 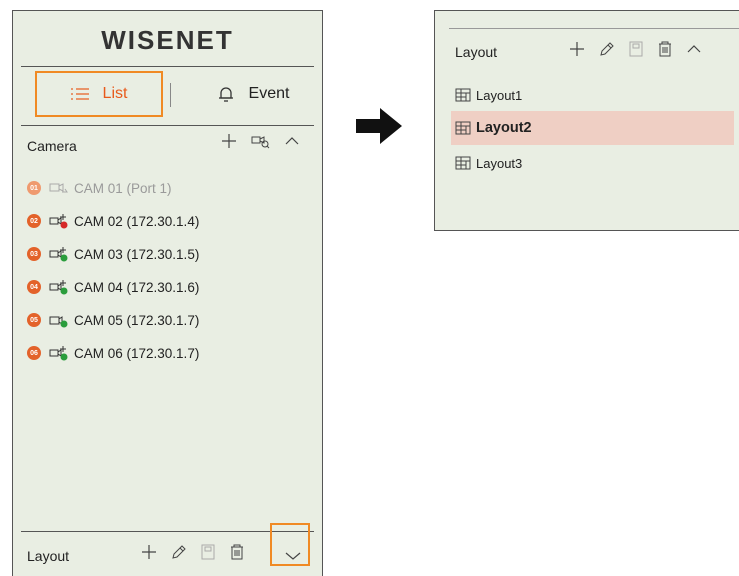 I want to click on layout-item-1: Layout1, so click(x=488, y=95).